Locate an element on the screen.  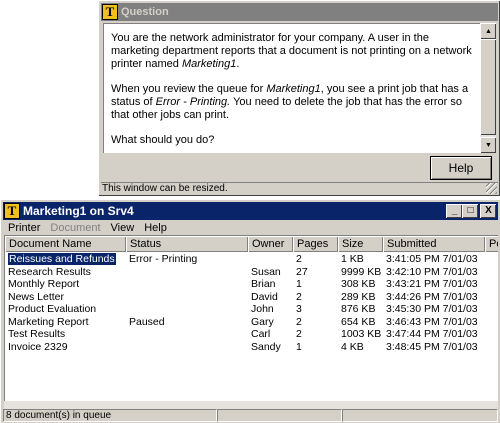
table-cell: Error - Printing is located at coordinates (187, 259).